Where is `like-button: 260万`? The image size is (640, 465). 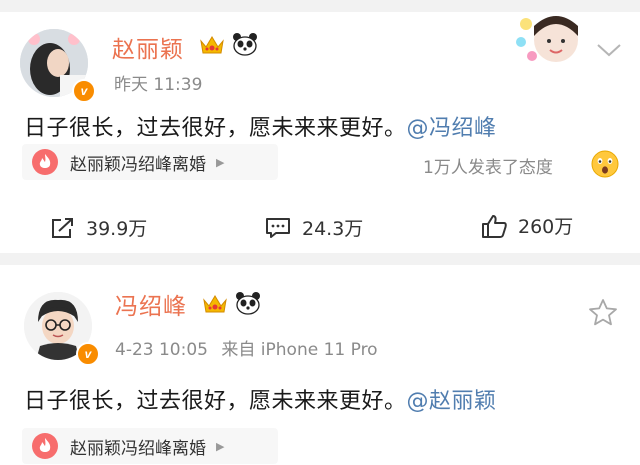
like-button: 260万 is located at coordinates (526, 225).